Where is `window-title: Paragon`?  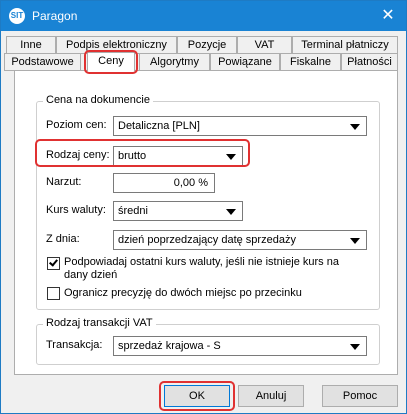 window-title: Paragon is located at coordinates (55, 16).